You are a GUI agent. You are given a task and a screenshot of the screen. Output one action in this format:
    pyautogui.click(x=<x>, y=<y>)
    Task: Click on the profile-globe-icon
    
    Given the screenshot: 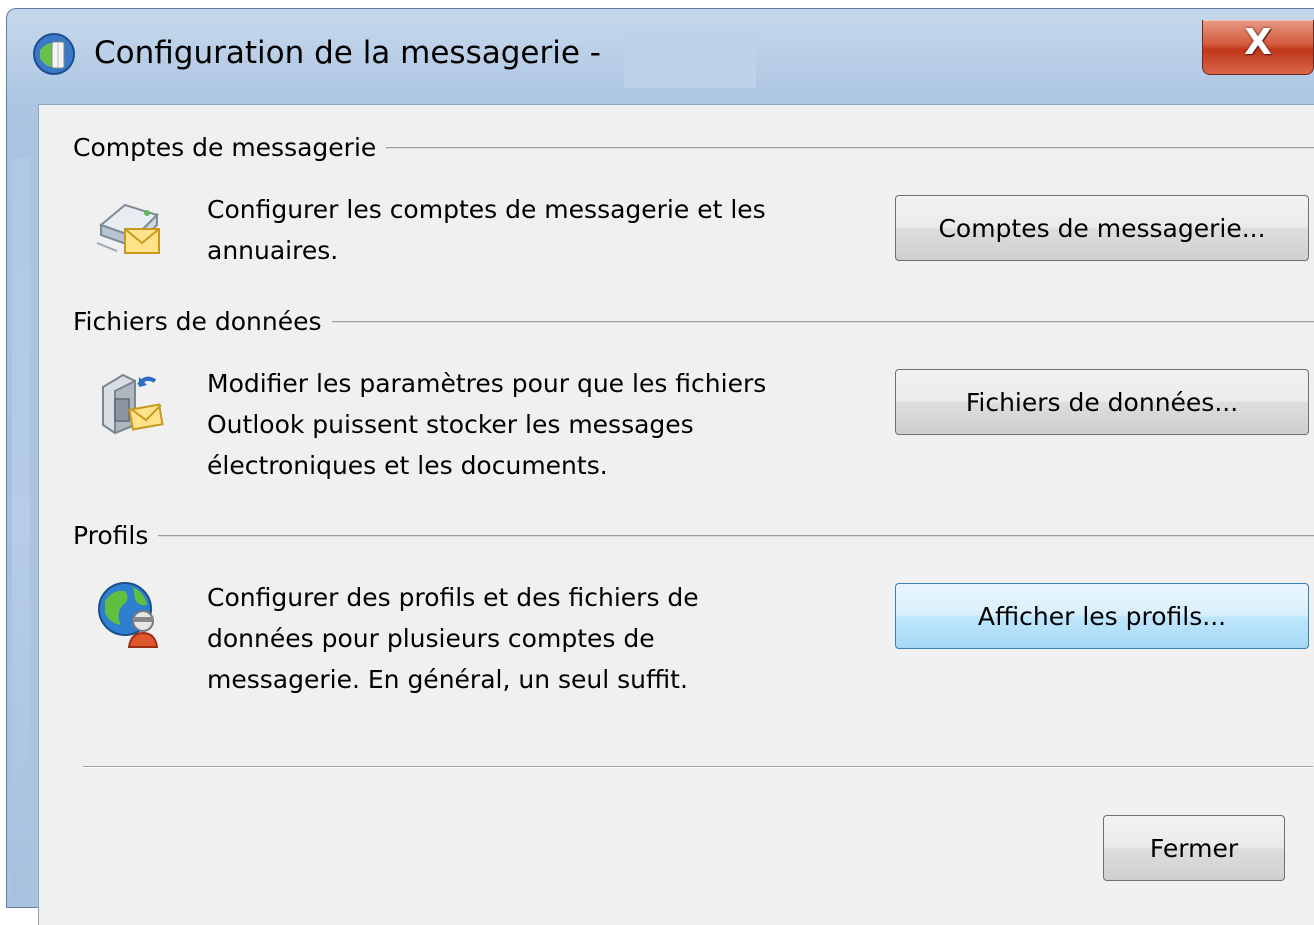 What is the action you would take?
    pyautogui.click(x=128, y=615)
    